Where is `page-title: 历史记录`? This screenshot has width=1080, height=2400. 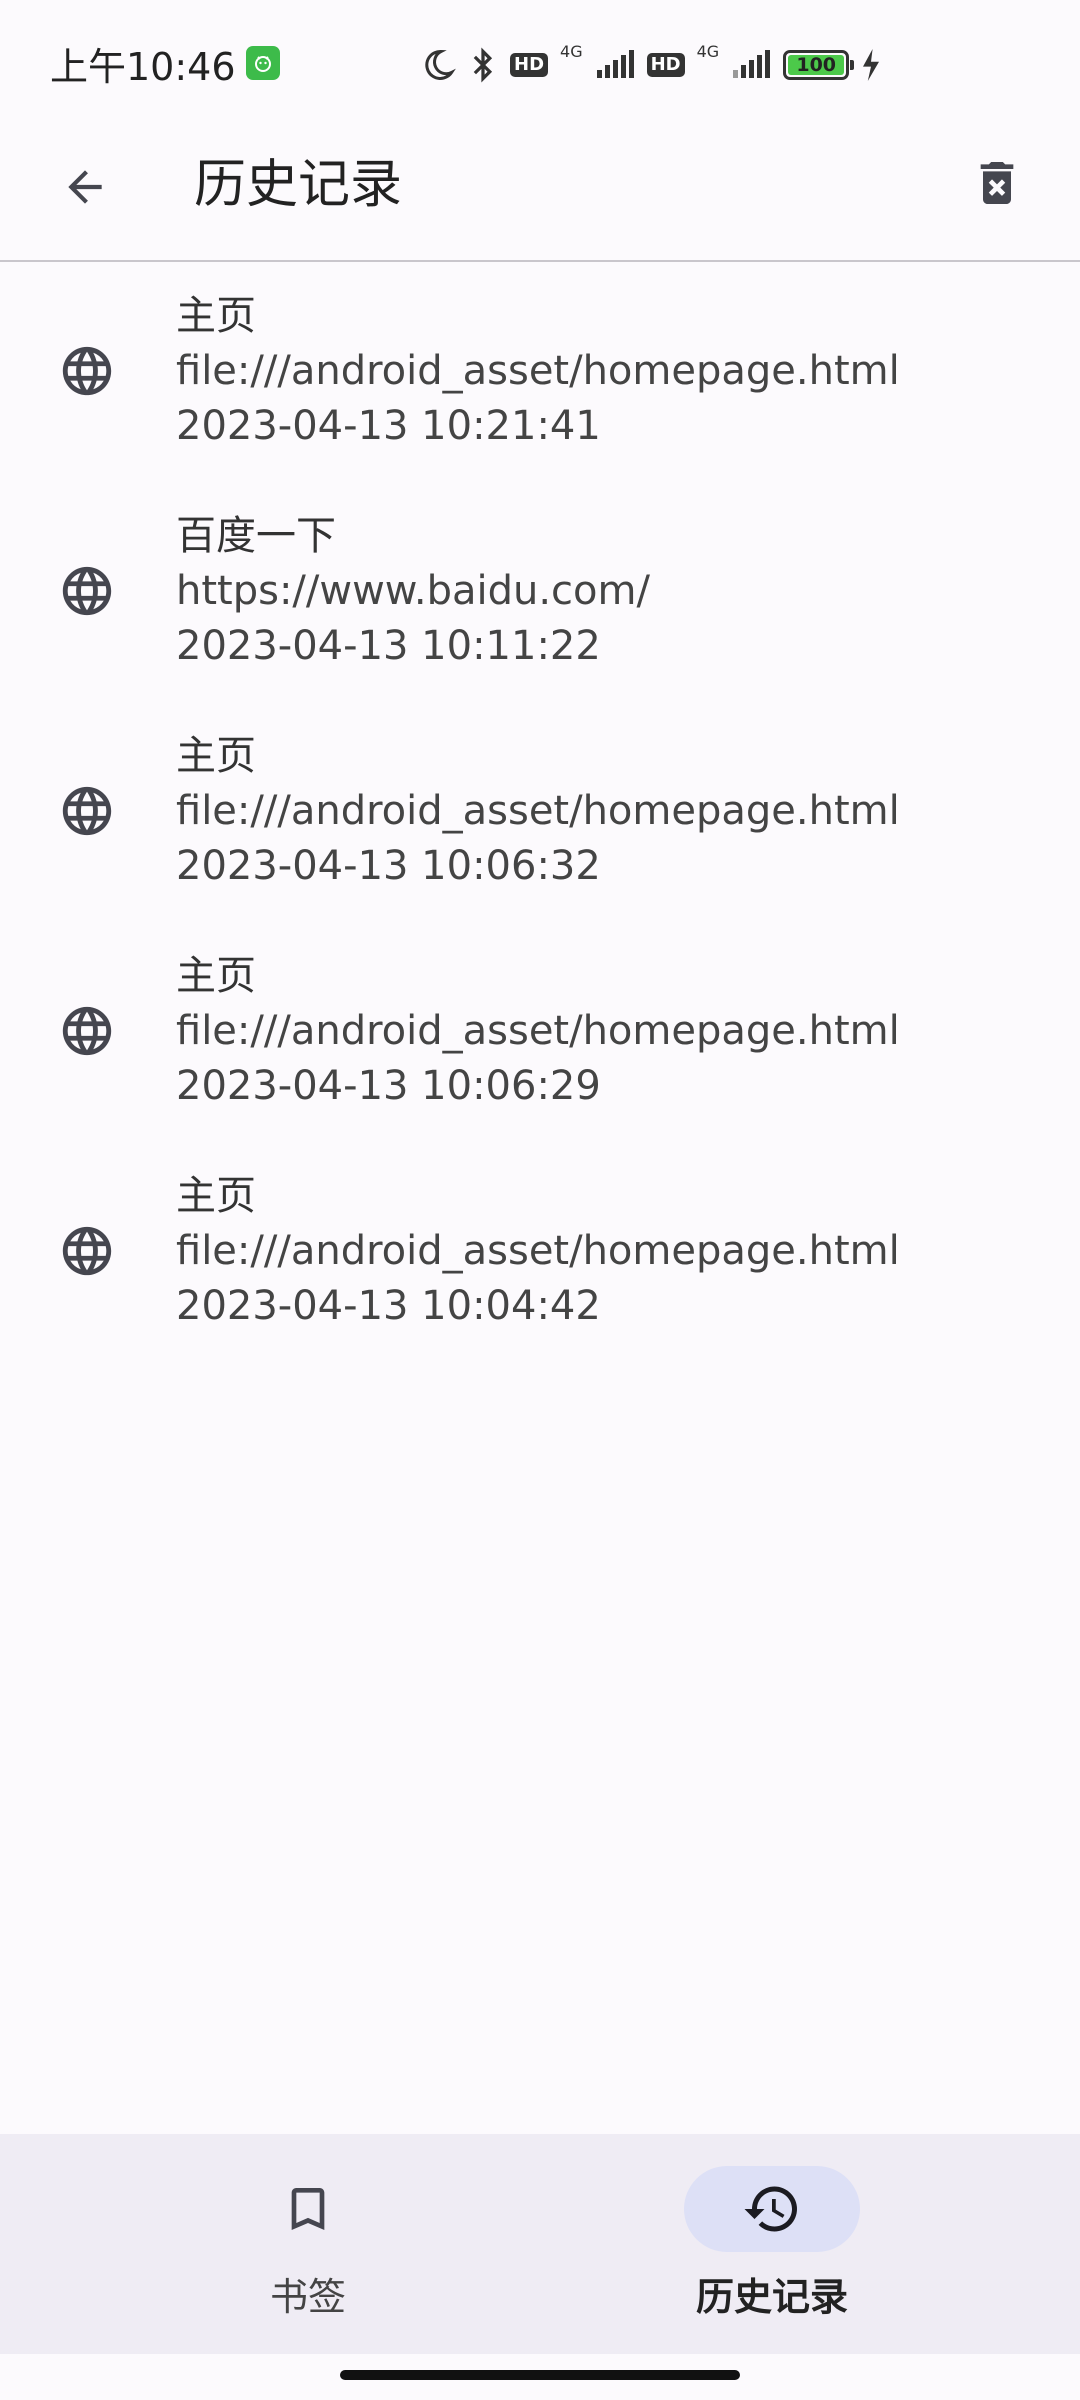 page-title: 历史记录 is located at coordinates (298, 185).